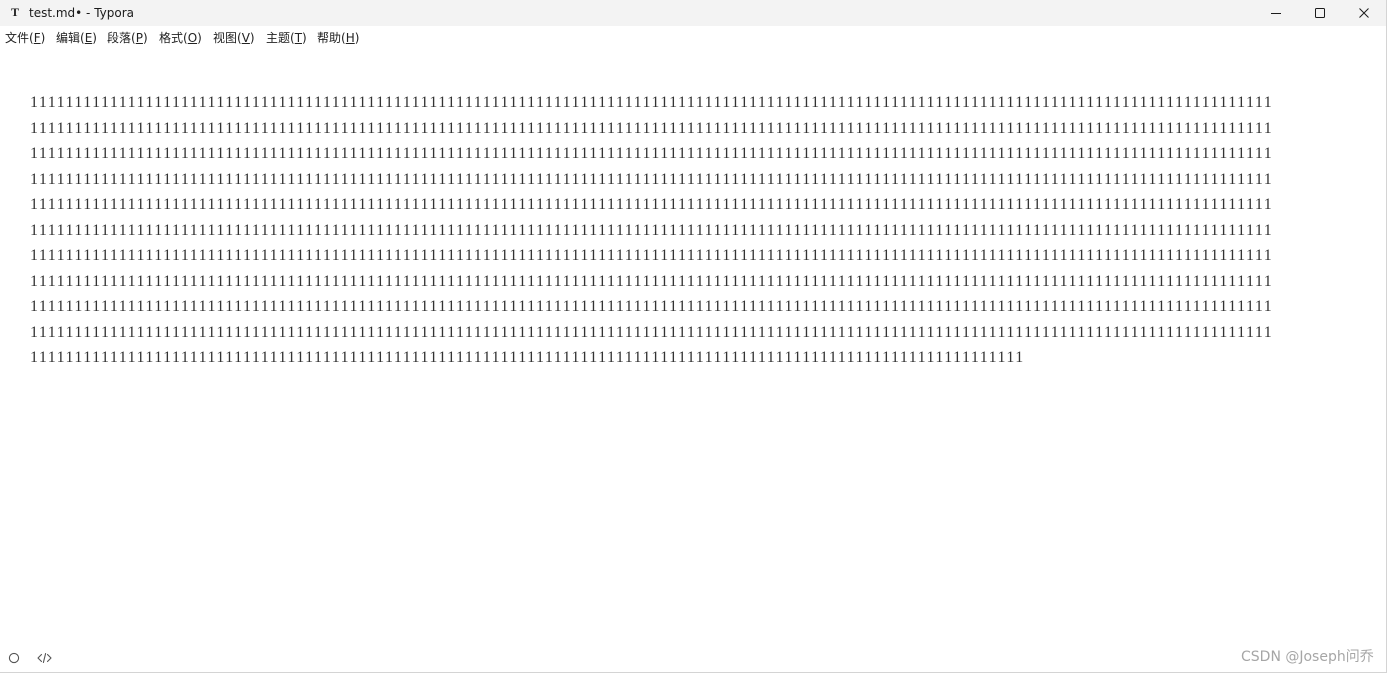  Describe the element at coordinates (286, 38) in the screenshot. I see `menu-themes: 主题(T)` at that location.